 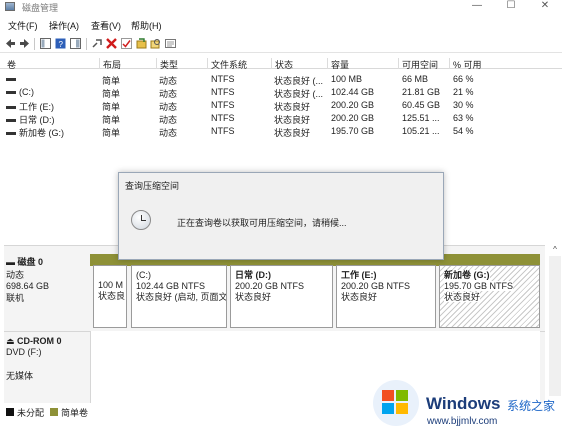 I want to click on column-header-type: 类型, so click(x=167, y=64).